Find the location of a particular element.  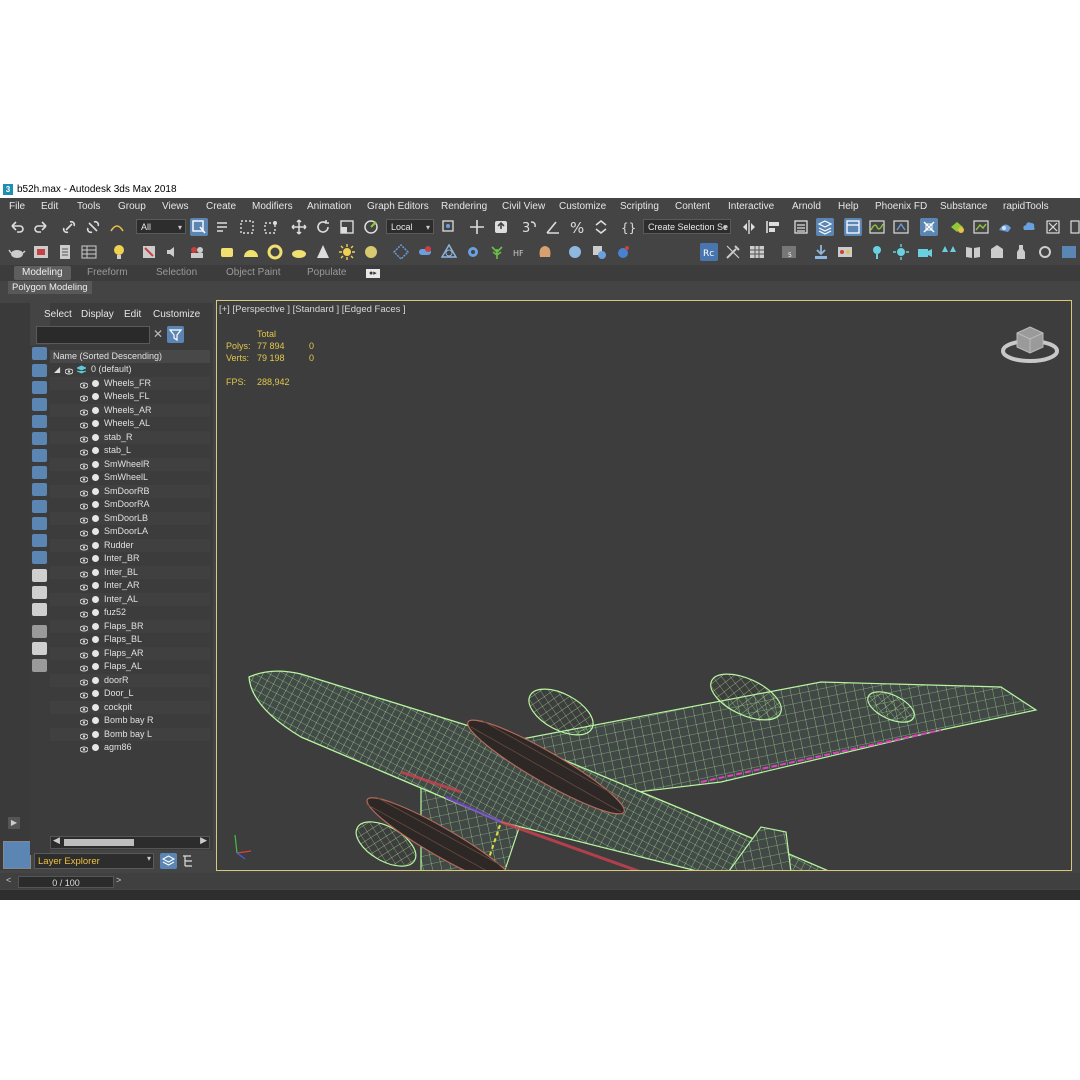

explorer-menu-customize: Customize is located at coordinates (176, 314).